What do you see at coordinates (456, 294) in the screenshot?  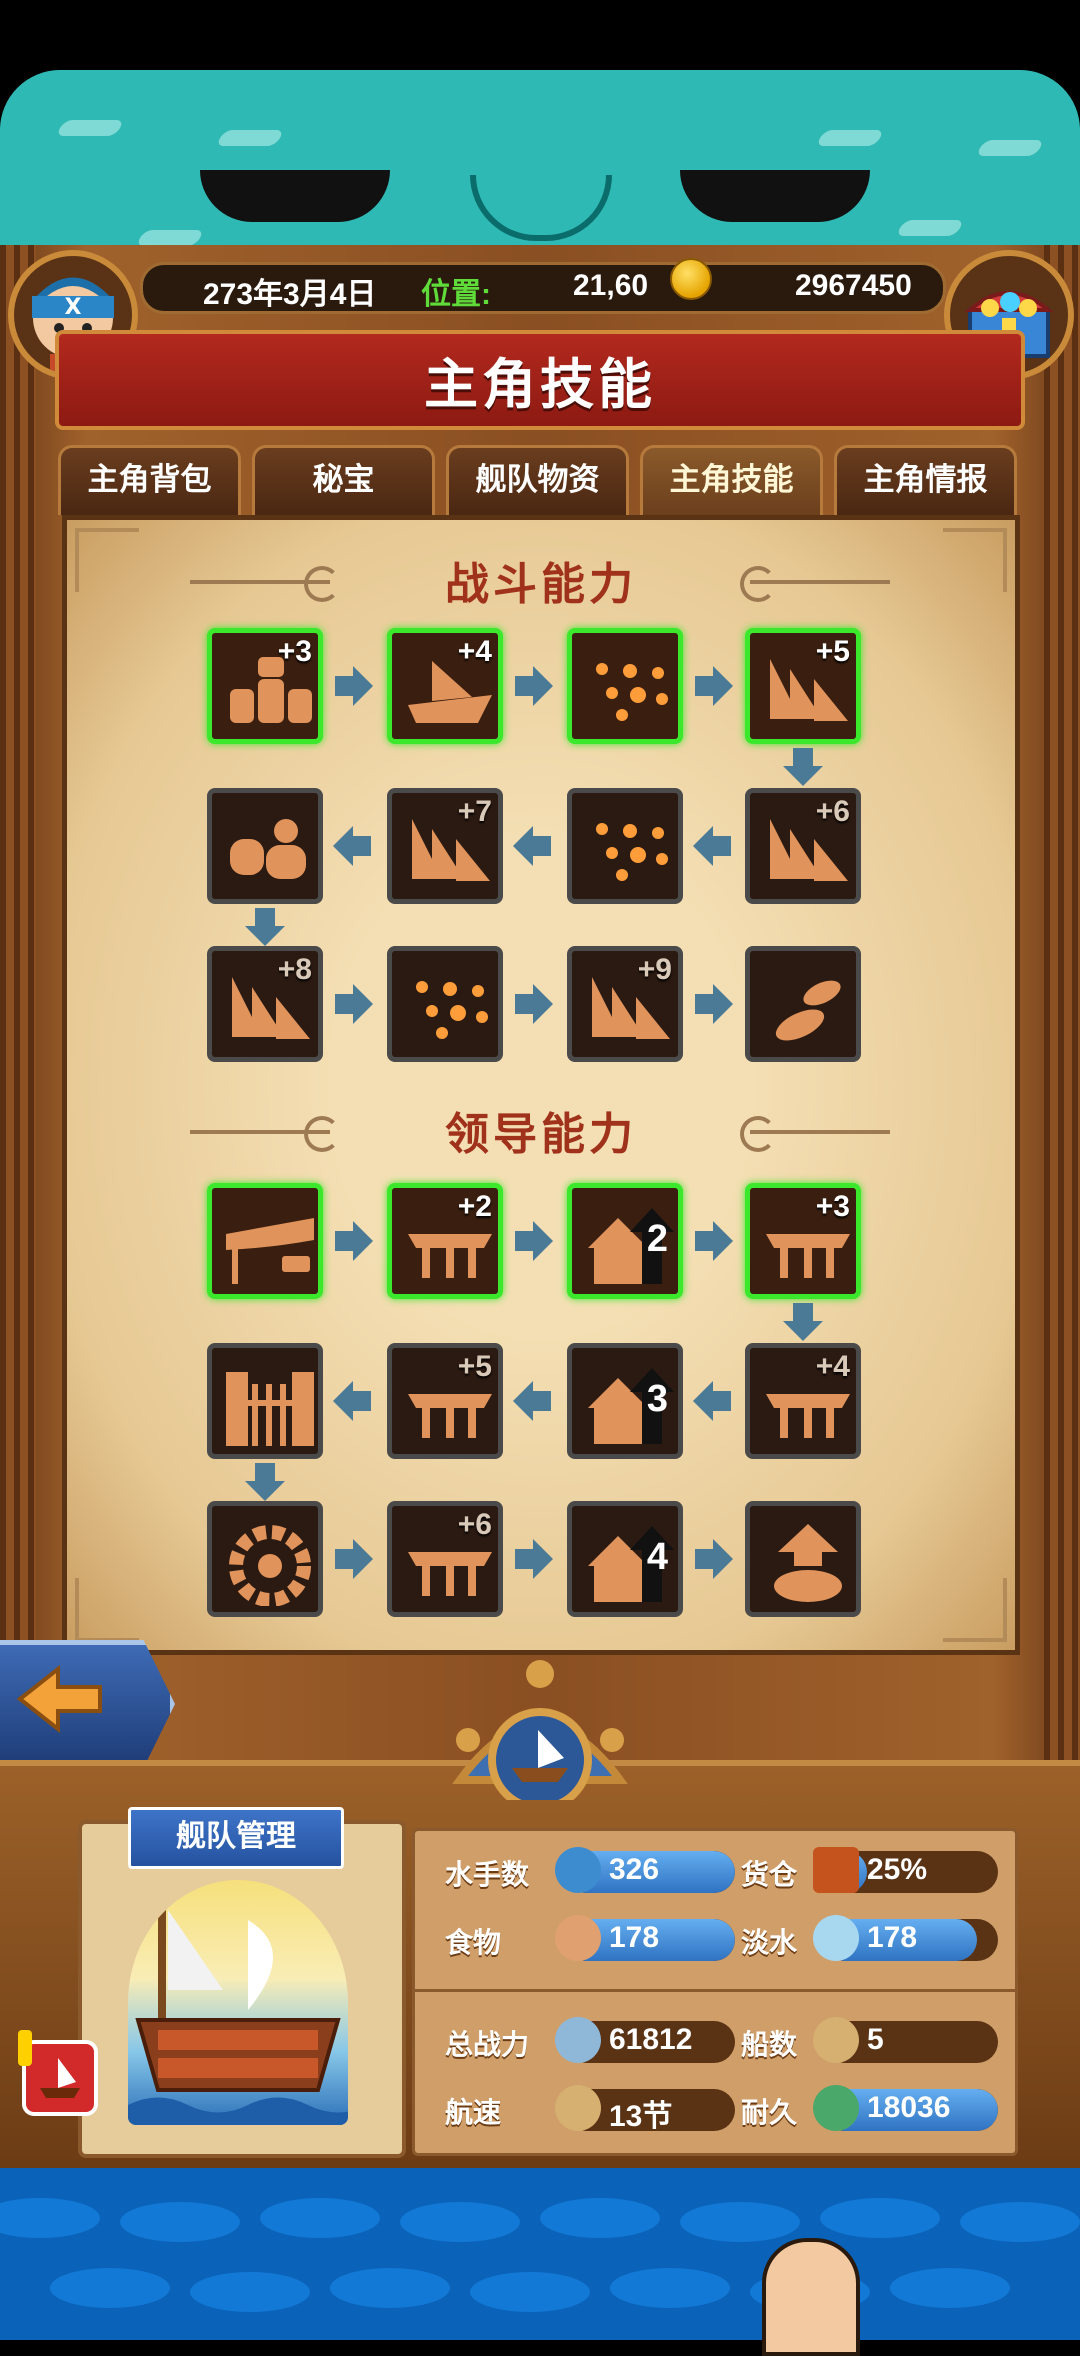 I see `position-label: 位置:` at bounding box center [456, 294].